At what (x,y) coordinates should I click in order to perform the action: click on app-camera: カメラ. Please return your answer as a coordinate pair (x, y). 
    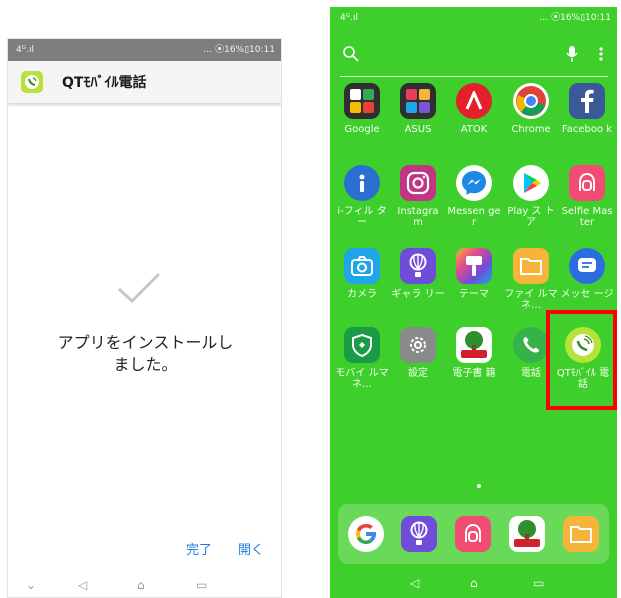
    Looking at the image, I should click on (362, 274).